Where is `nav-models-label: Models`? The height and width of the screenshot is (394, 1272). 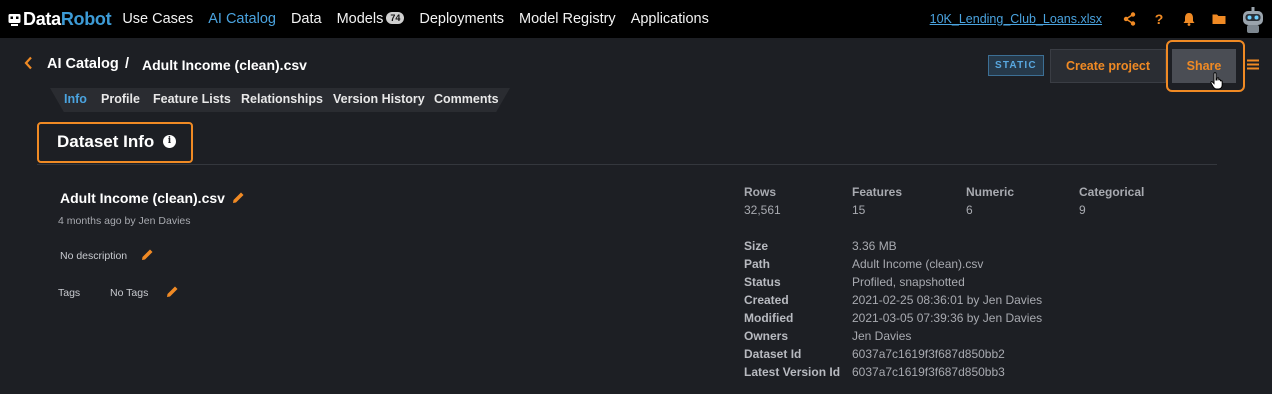 nav-models-label: Models is located at coordinates (360, 19).